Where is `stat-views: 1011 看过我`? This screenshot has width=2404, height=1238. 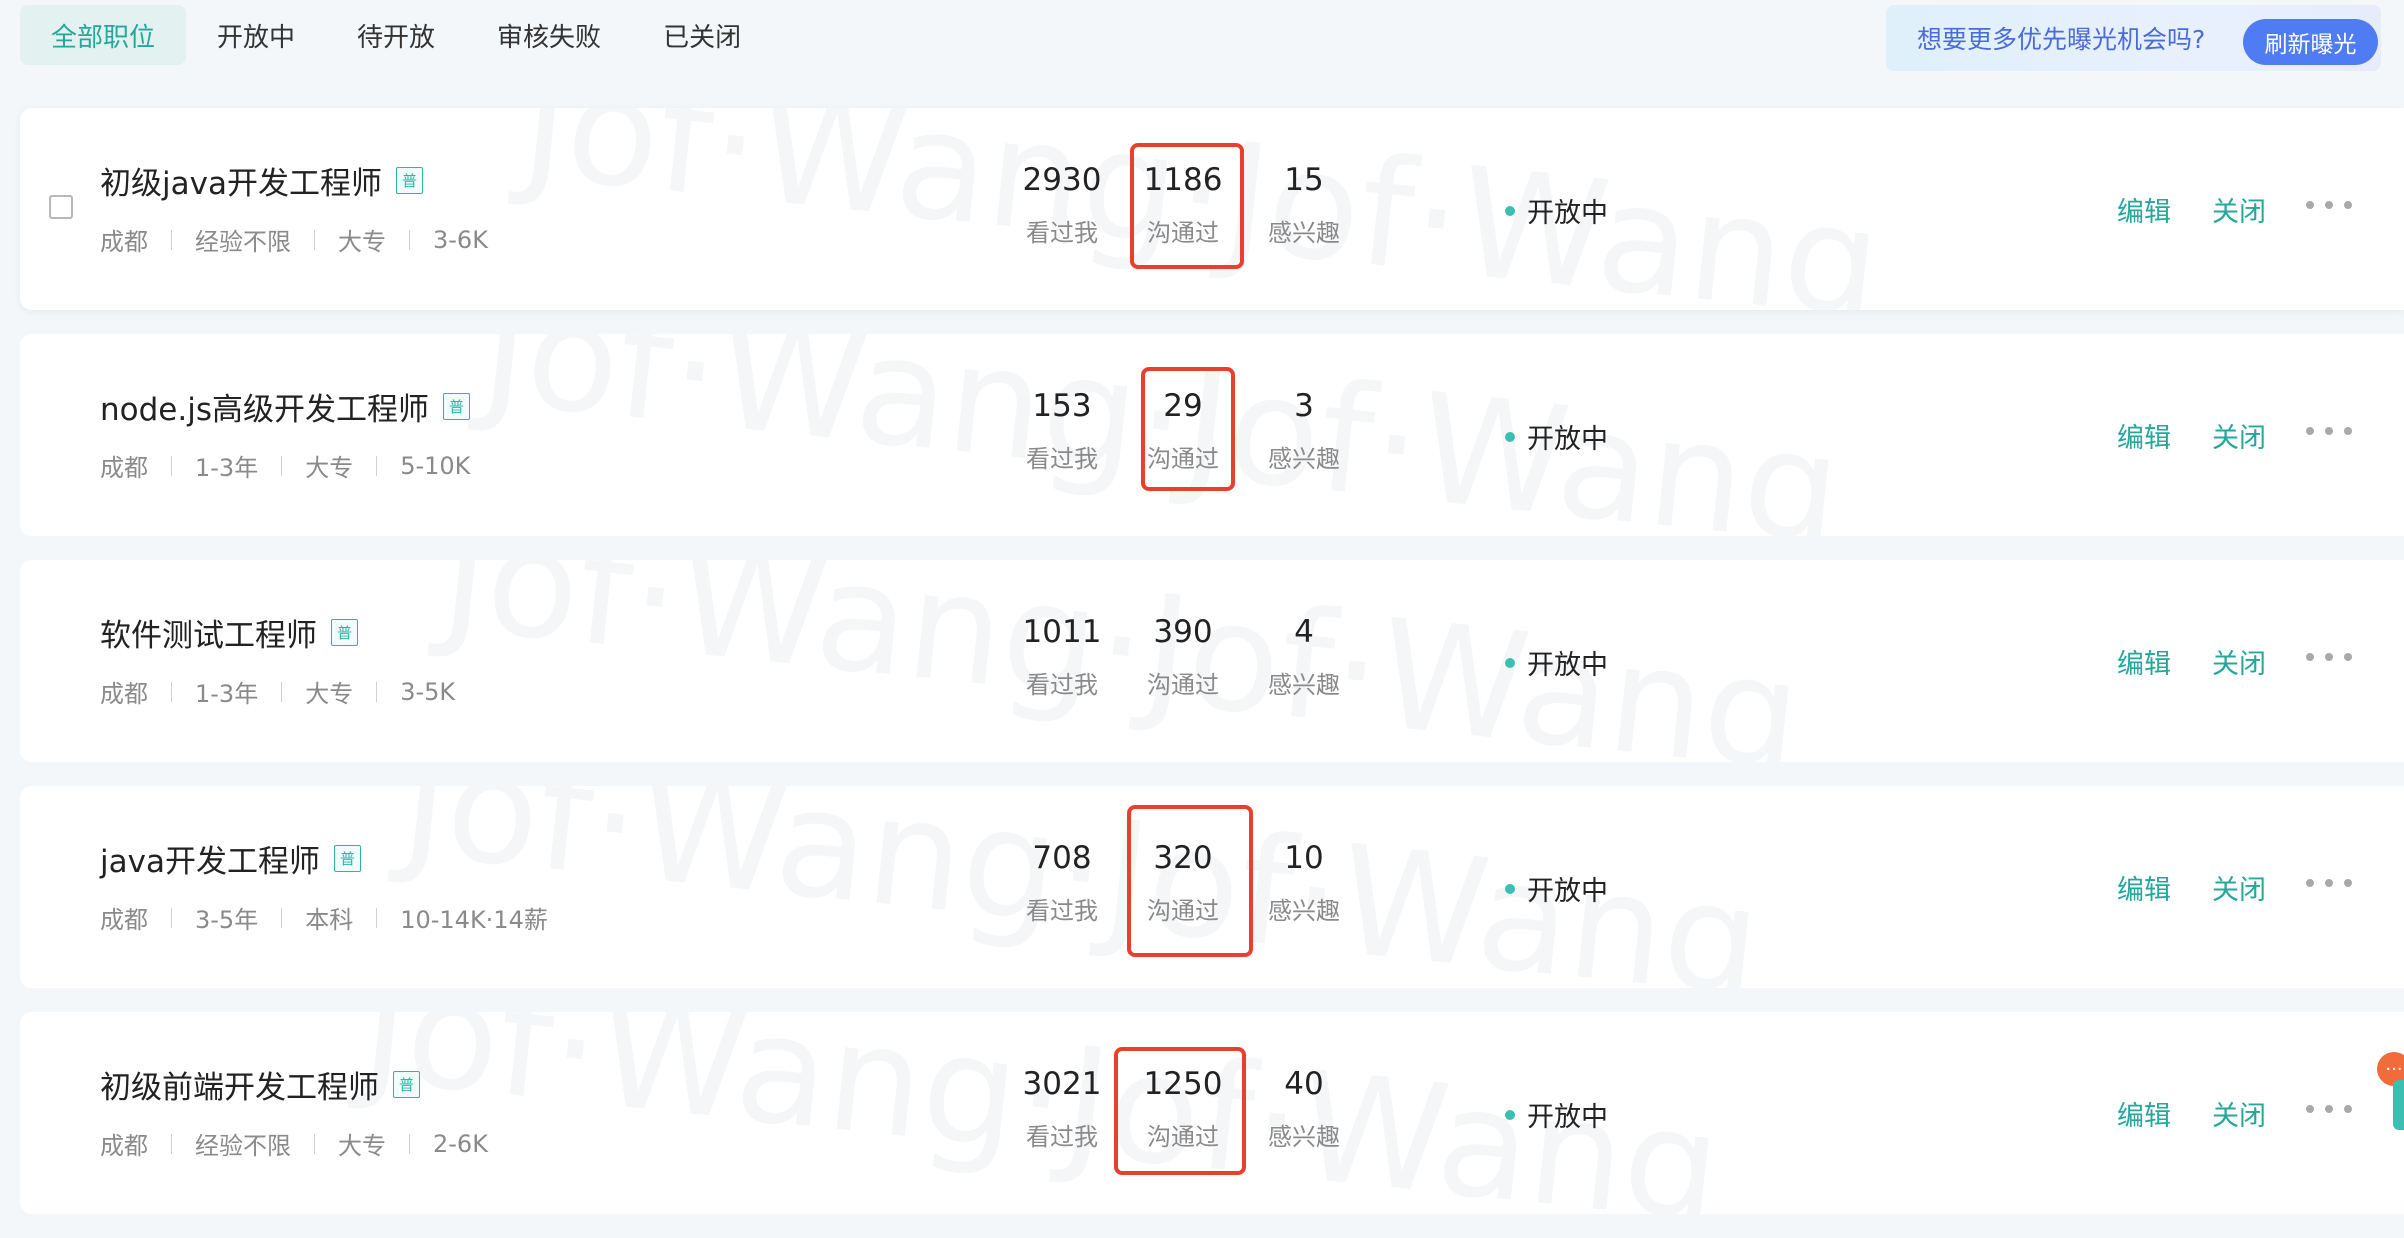
stat-views: 1011 看过我 is located at coordinates (1062, 656).